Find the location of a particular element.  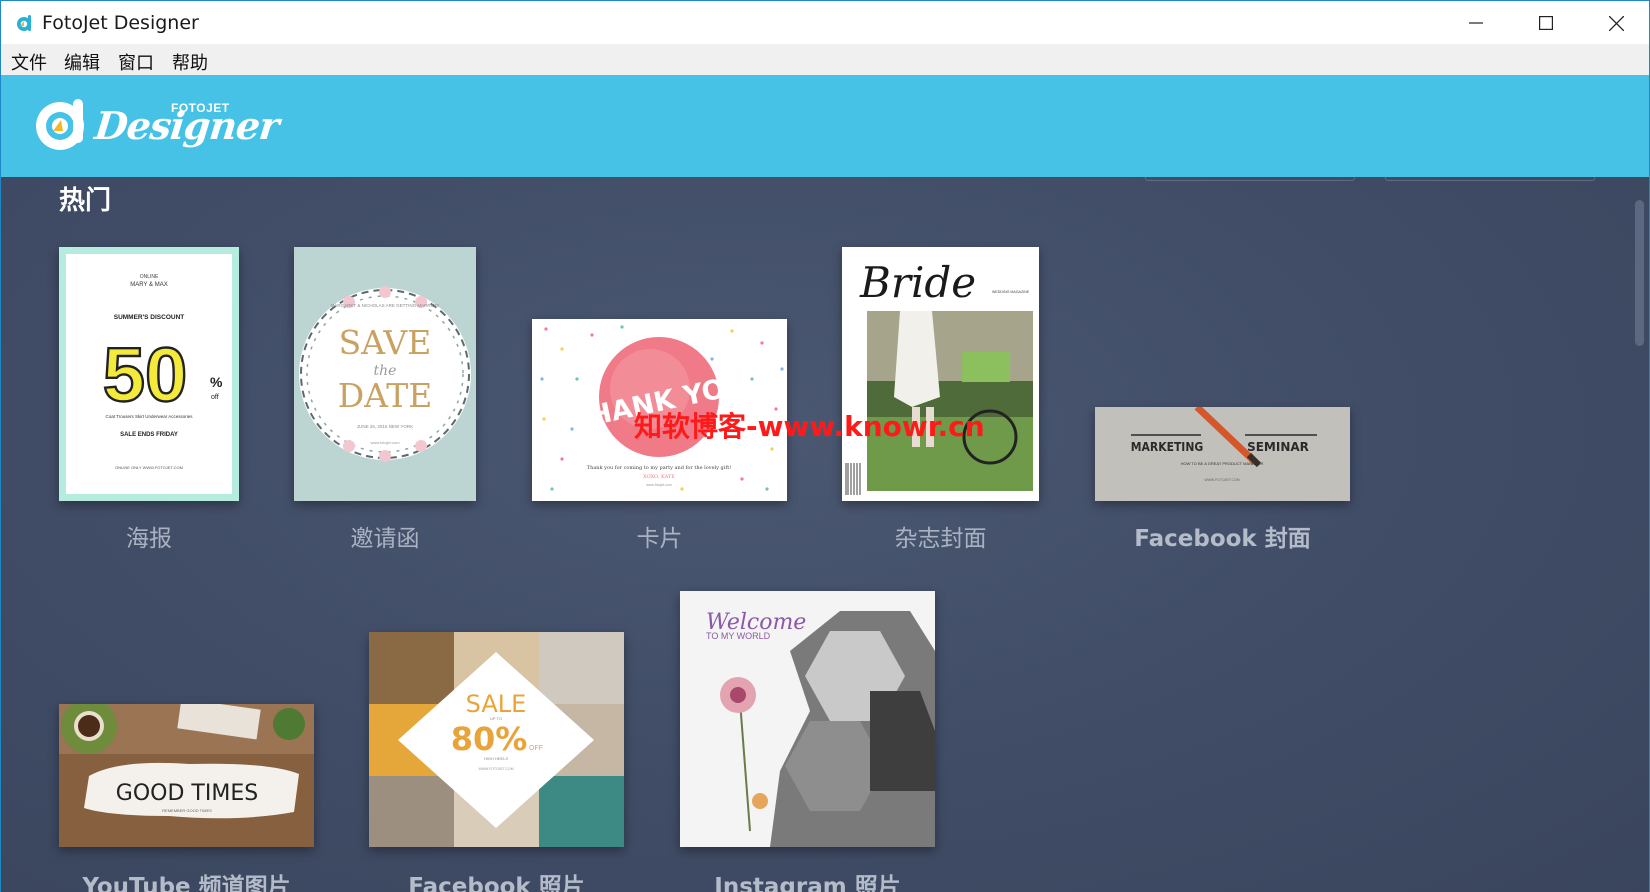

poster-off: off is located at coordinates (215, 397).